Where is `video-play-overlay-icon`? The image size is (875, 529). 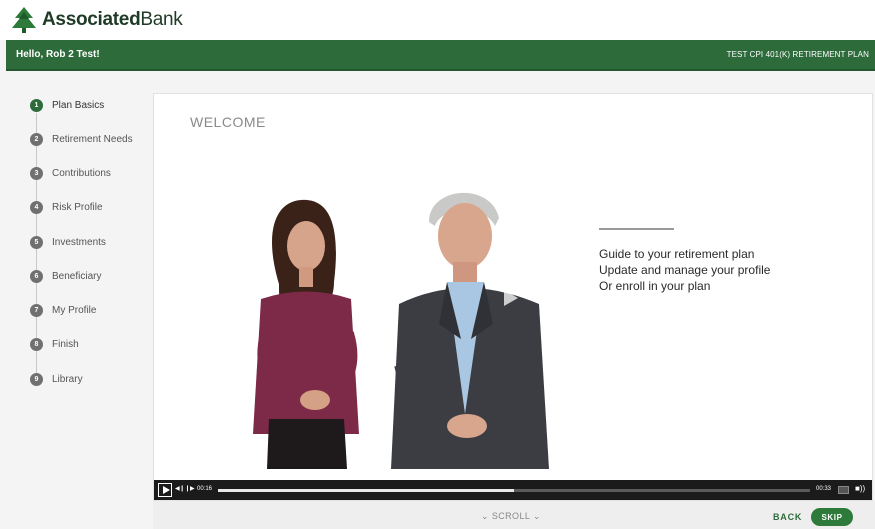 video-play-overlay-icon is located at coordinates (511, 298).